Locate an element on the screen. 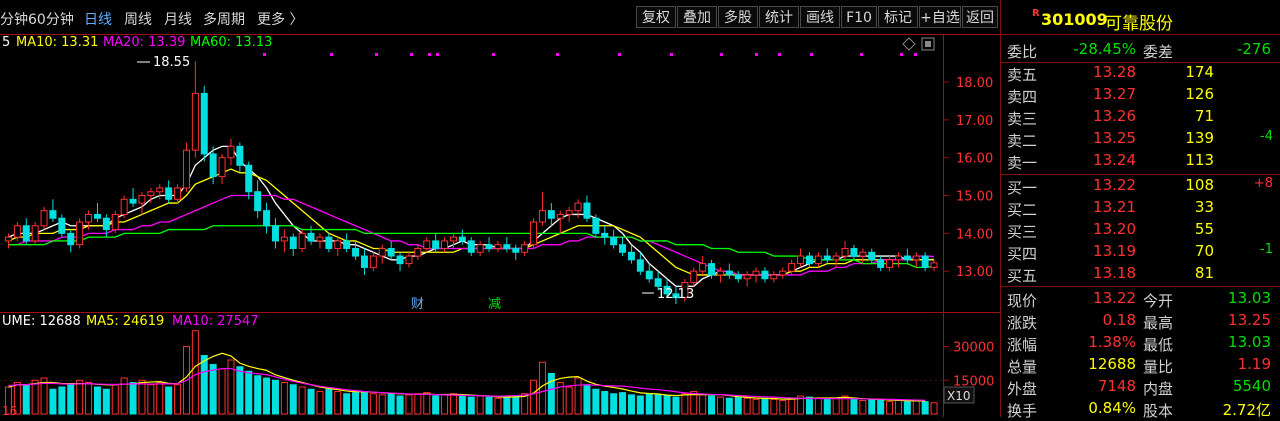  period-tab-60min: 60分钟 is located at coordinates (51, 19).